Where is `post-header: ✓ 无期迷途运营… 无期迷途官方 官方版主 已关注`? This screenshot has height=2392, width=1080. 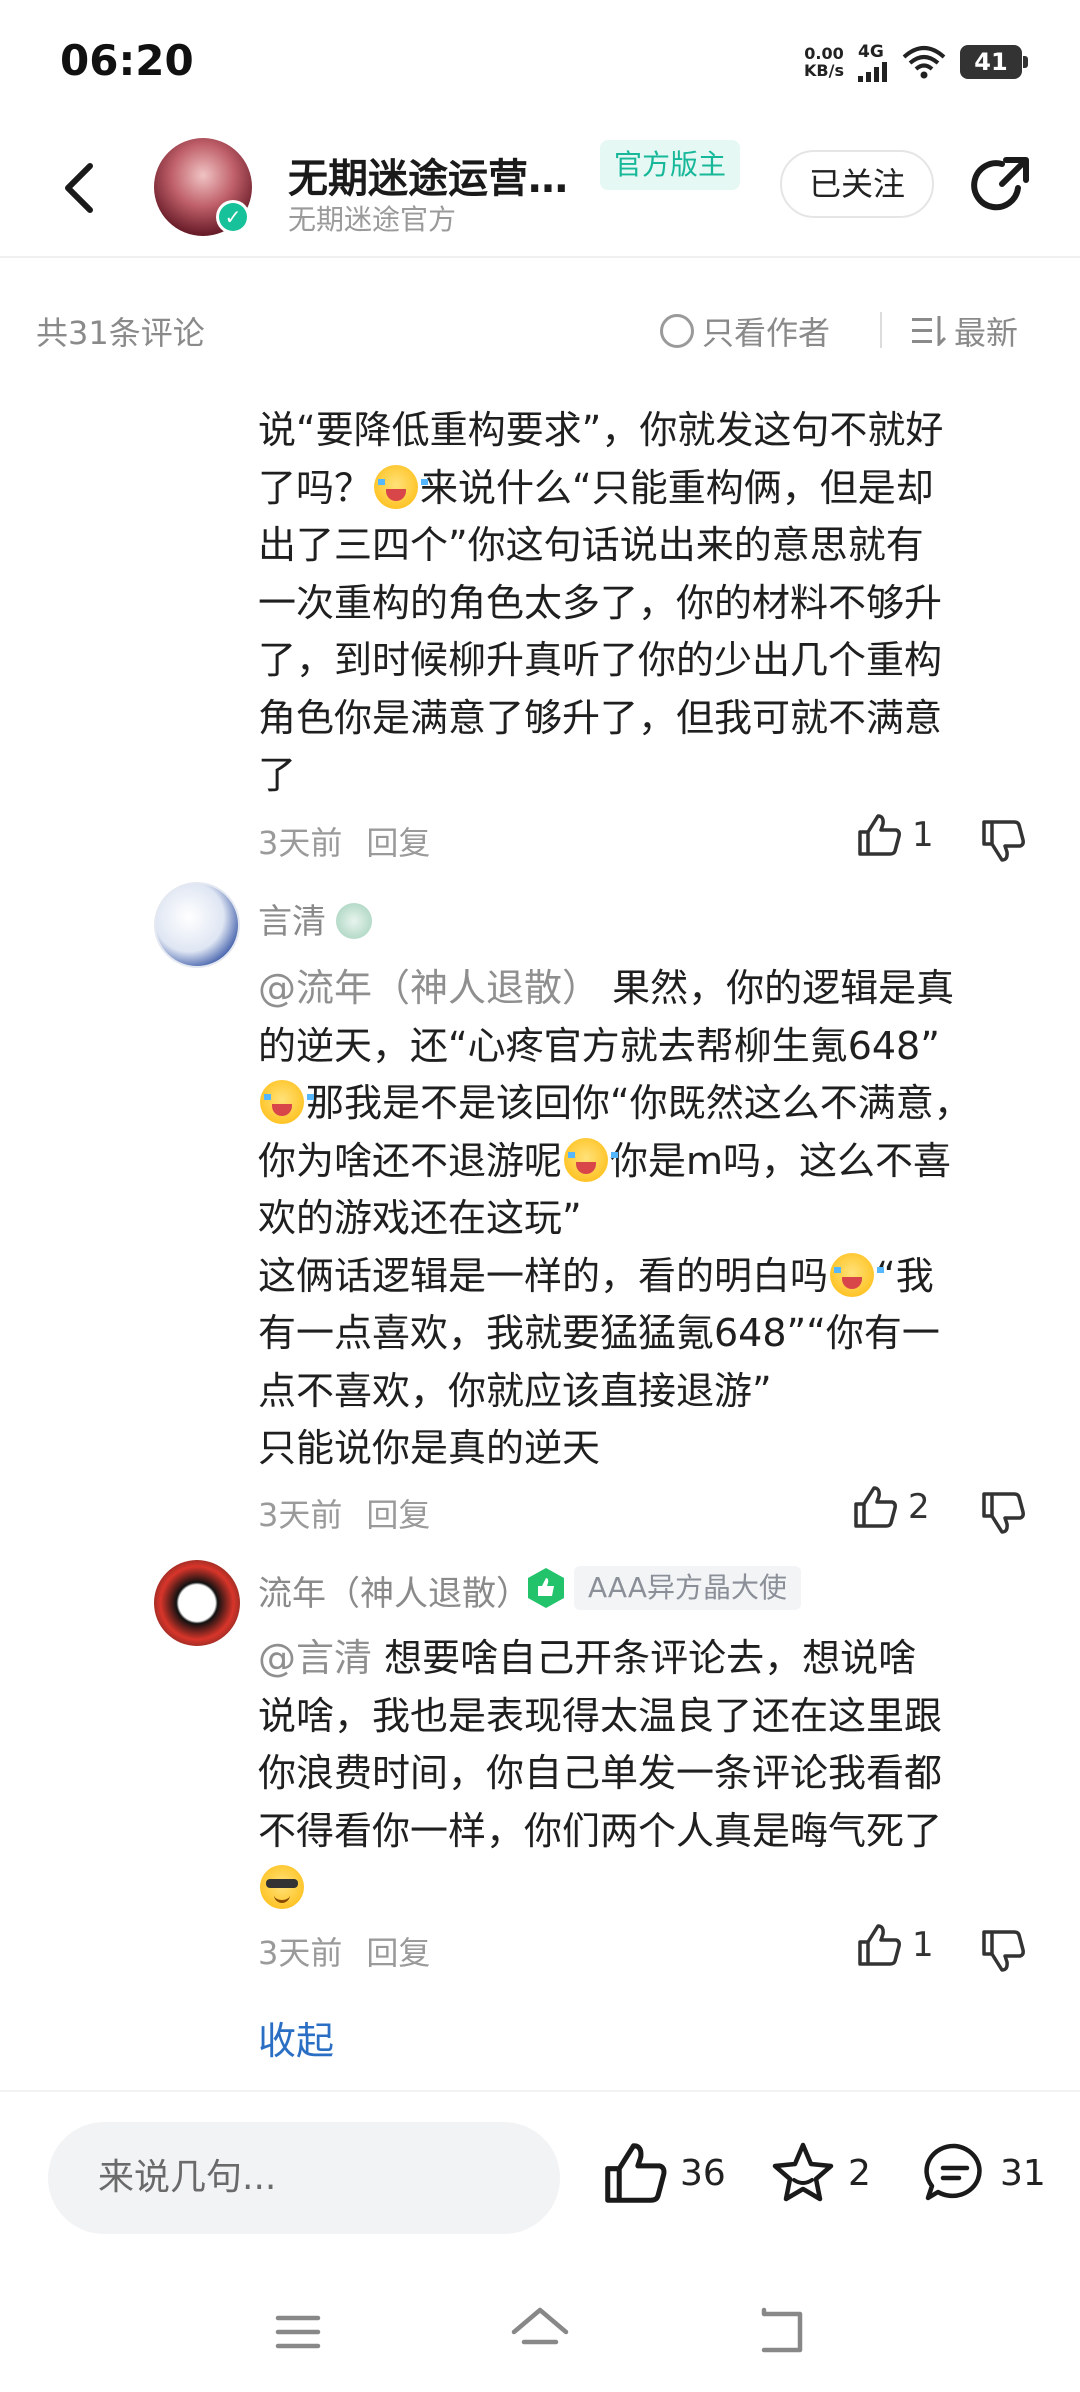
post-header: ✓ 无期迷途运营… 无期迷途官方 官方版主 已关注 is located at coordinates (540, 193).